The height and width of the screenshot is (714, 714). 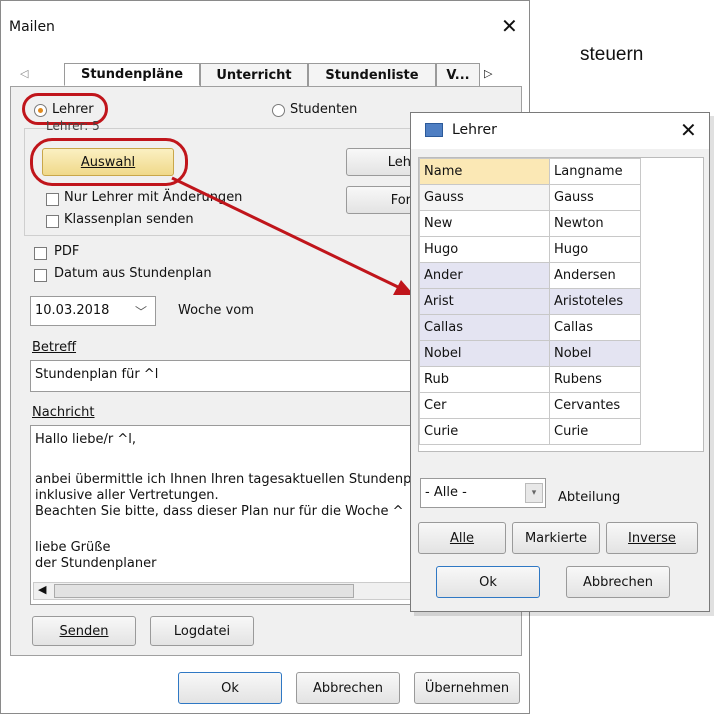 What do you see at coordinates (595, 223) in the screenshot?
I see `table-cell: Newton` at bounding box center [595, 223].